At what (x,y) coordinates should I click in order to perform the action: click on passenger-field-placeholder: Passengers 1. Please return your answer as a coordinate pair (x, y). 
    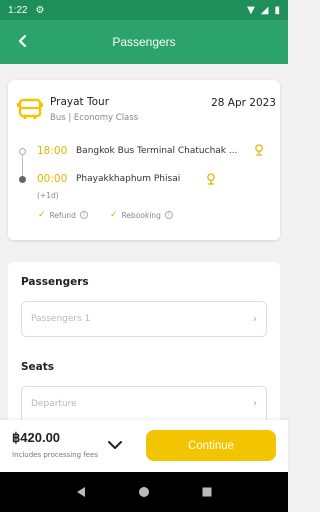
    Looking at the image, I should click on (61, 319).